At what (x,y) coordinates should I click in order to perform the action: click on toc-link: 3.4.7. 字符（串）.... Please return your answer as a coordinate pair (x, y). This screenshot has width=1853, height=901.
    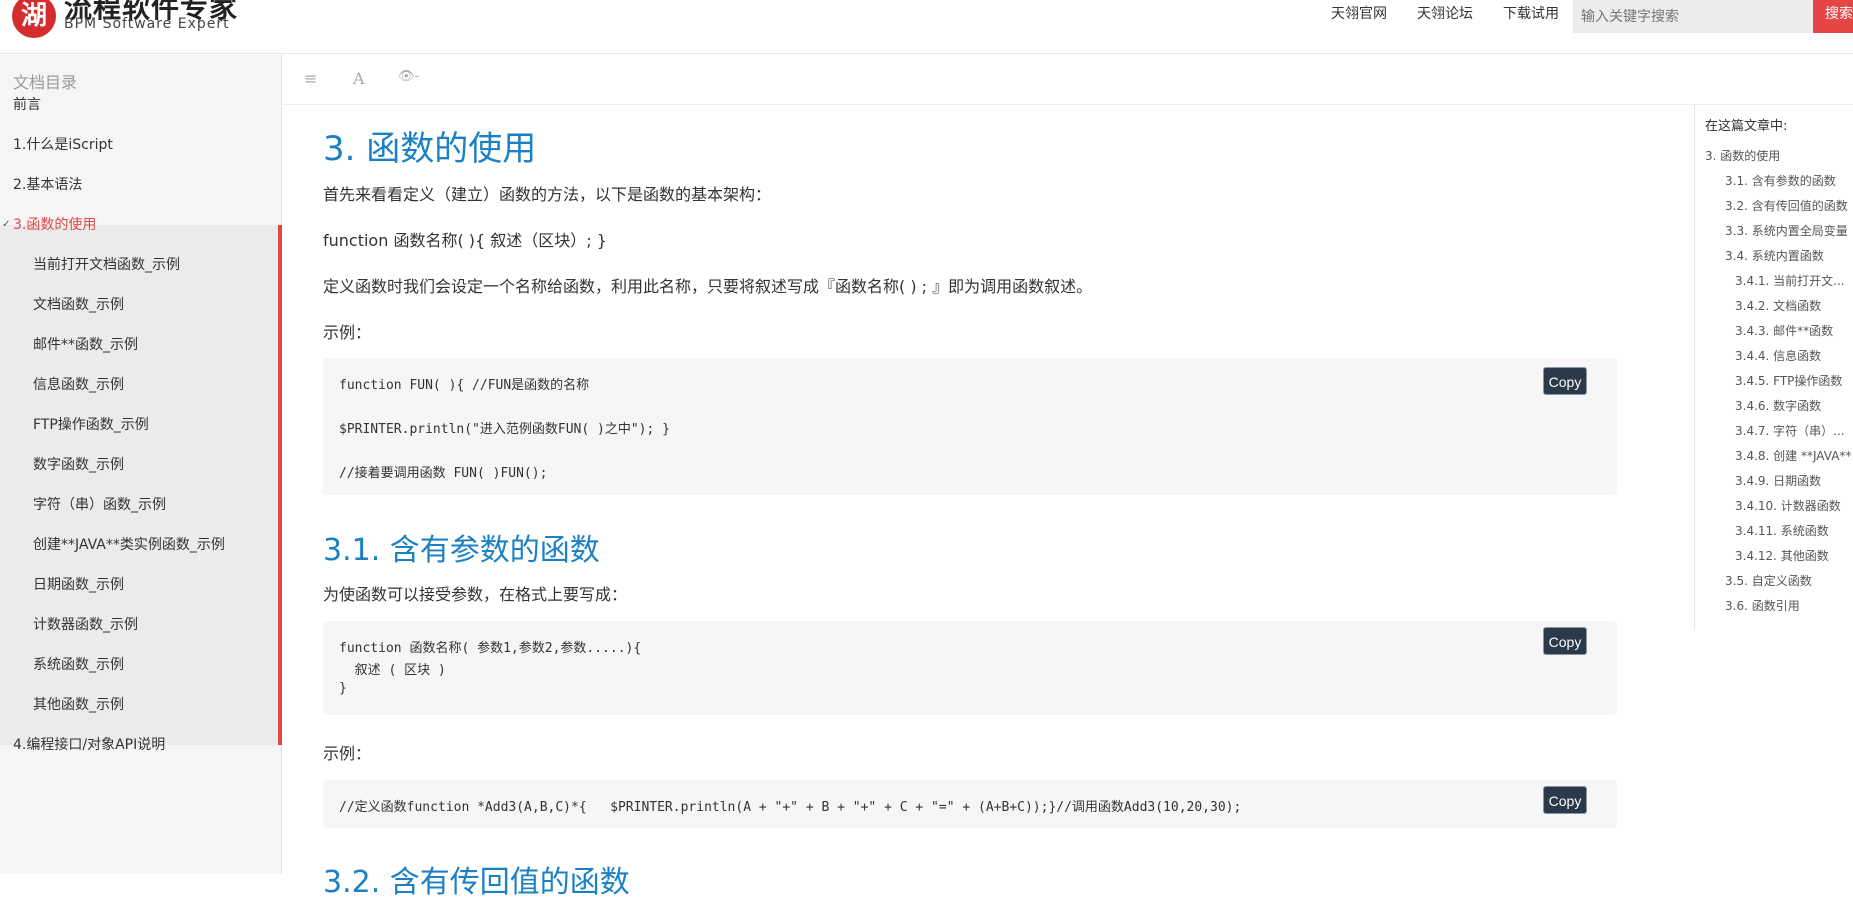
    Looking at the image, I should click on (1790, 430).